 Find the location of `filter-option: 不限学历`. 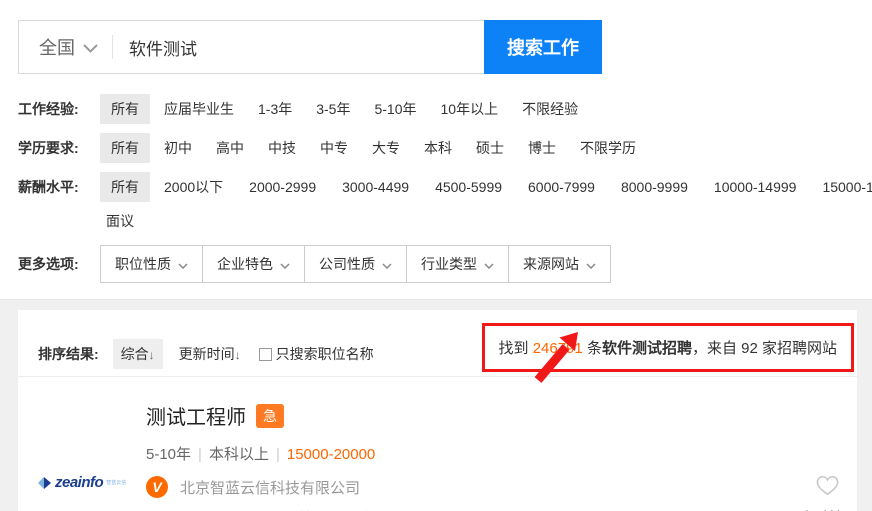

filter-option: 不限学历 is located at coordinates (608, 148).